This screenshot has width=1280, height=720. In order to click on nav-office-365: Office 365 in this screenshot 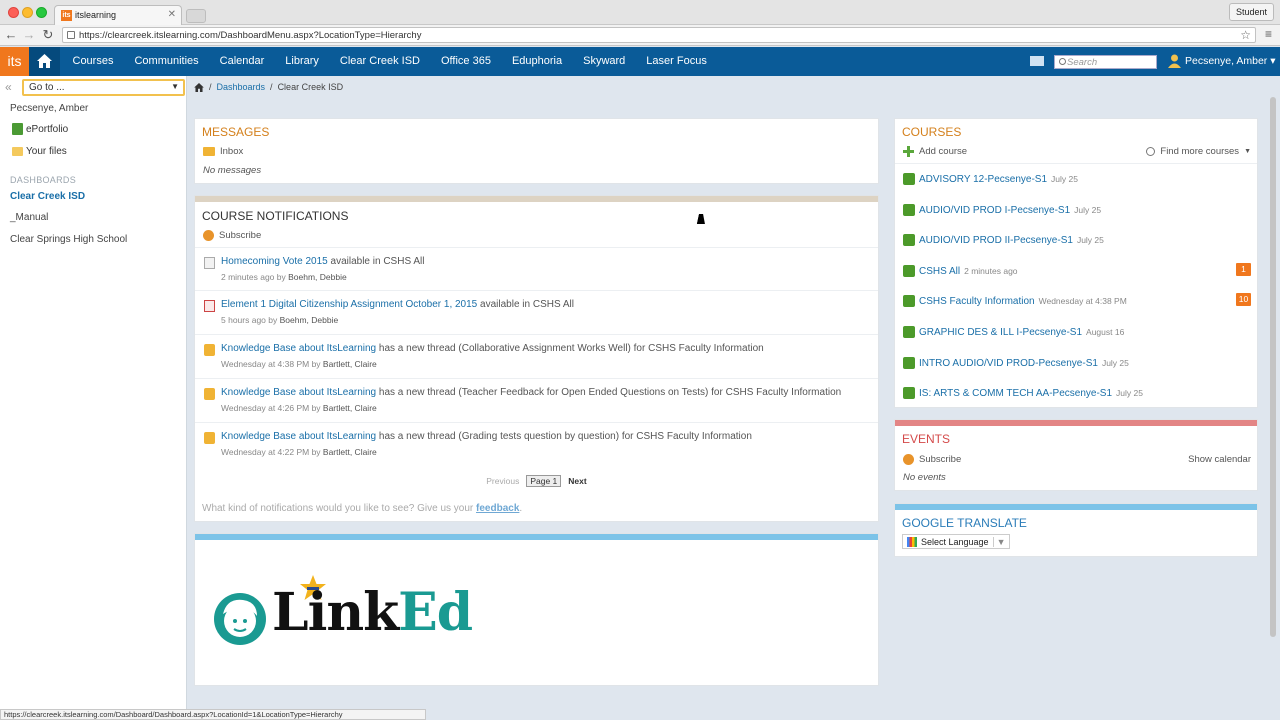, I will do `click(466, 61)`.